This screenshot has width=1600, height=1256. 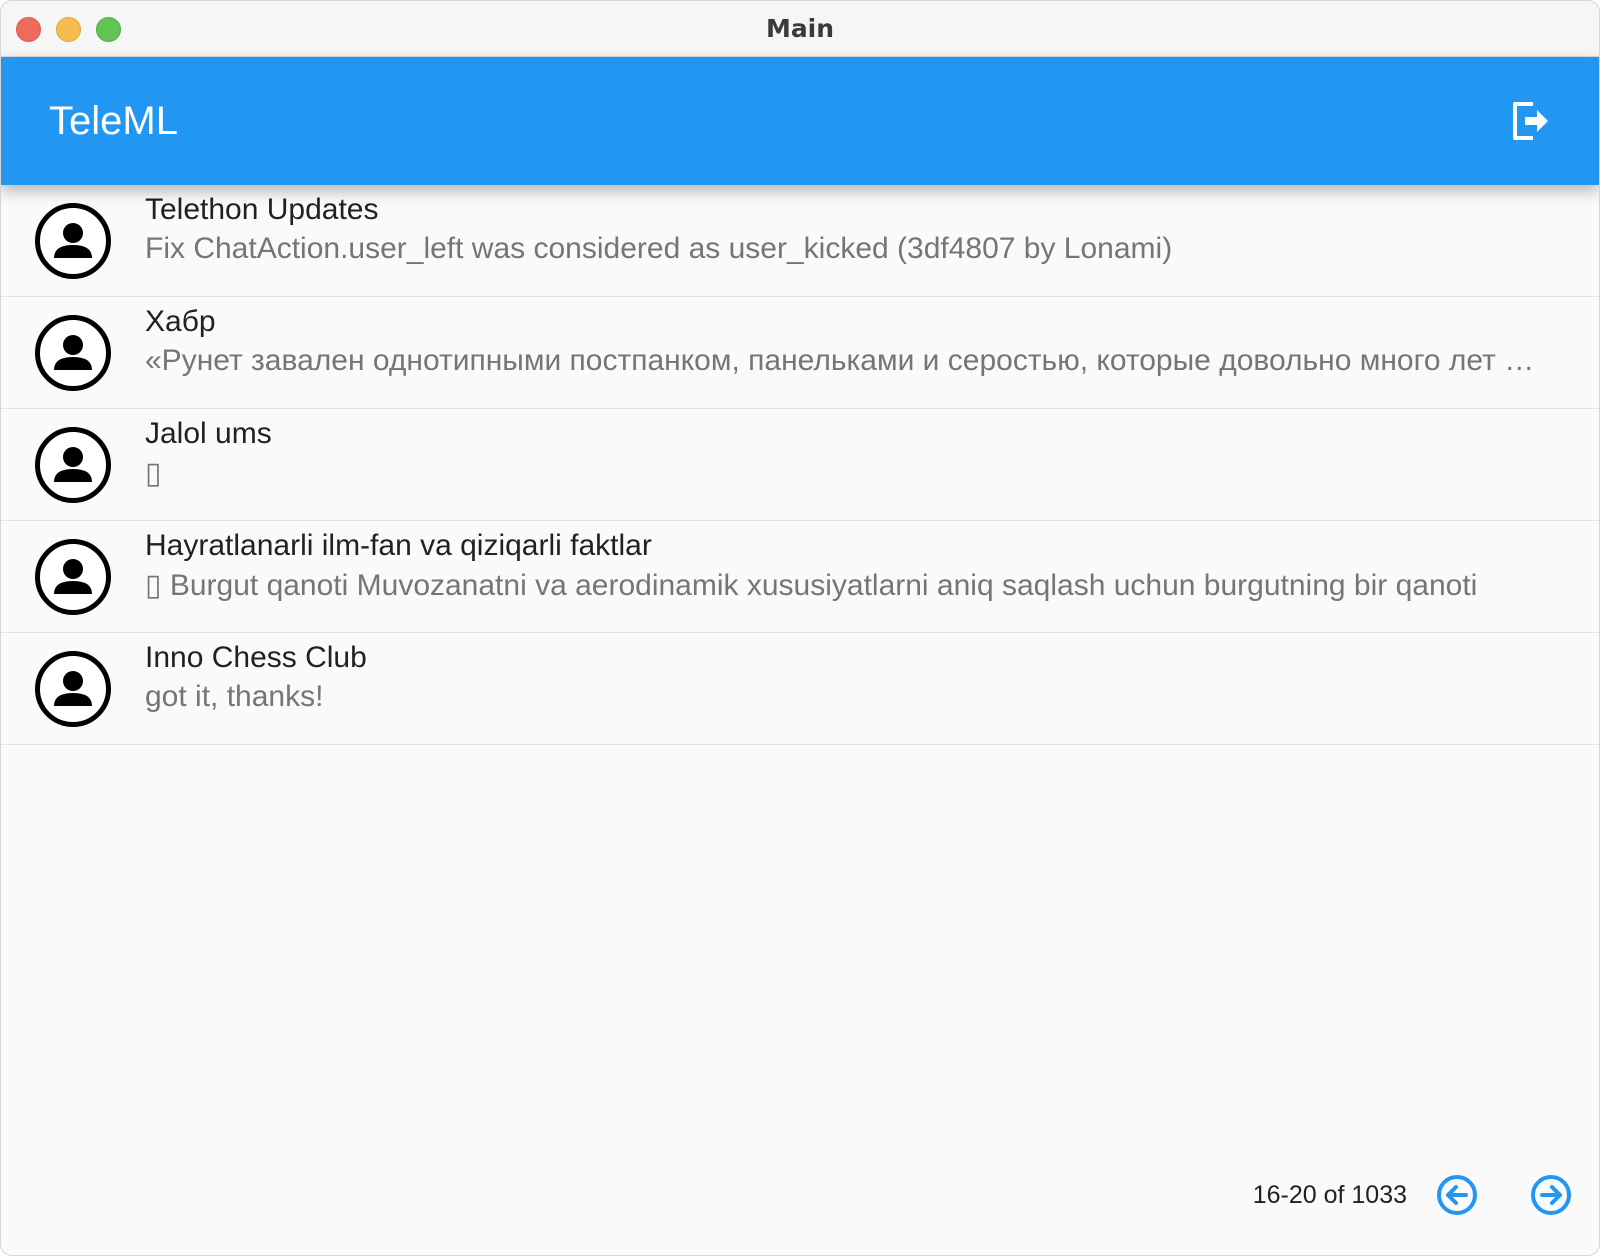 What do you see at coordinates (262, 209) in the screenshot?
I see `chat-title: Telethon Updates` at bounding box center [262, 209].